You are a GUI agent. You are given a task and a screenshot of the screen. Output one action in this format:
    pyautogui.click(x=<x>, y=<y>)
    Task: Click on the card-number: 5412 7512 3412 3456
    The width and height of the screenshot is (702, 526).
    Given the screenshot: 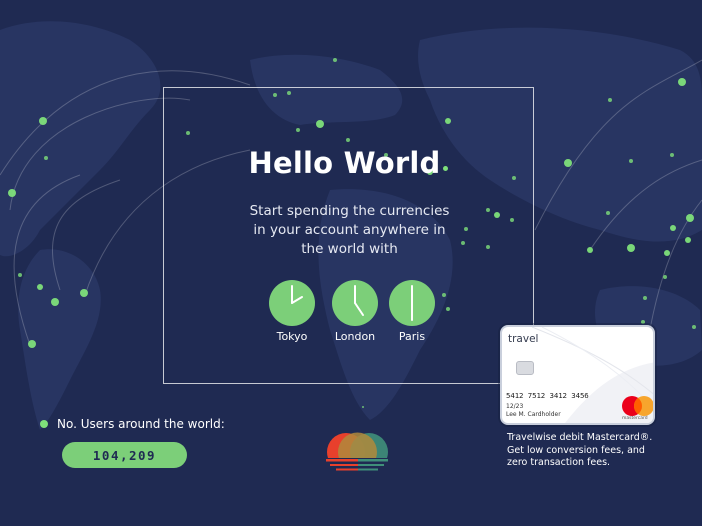 What is the action you would take?
    pyautogui.click(x=547, y=395)
    